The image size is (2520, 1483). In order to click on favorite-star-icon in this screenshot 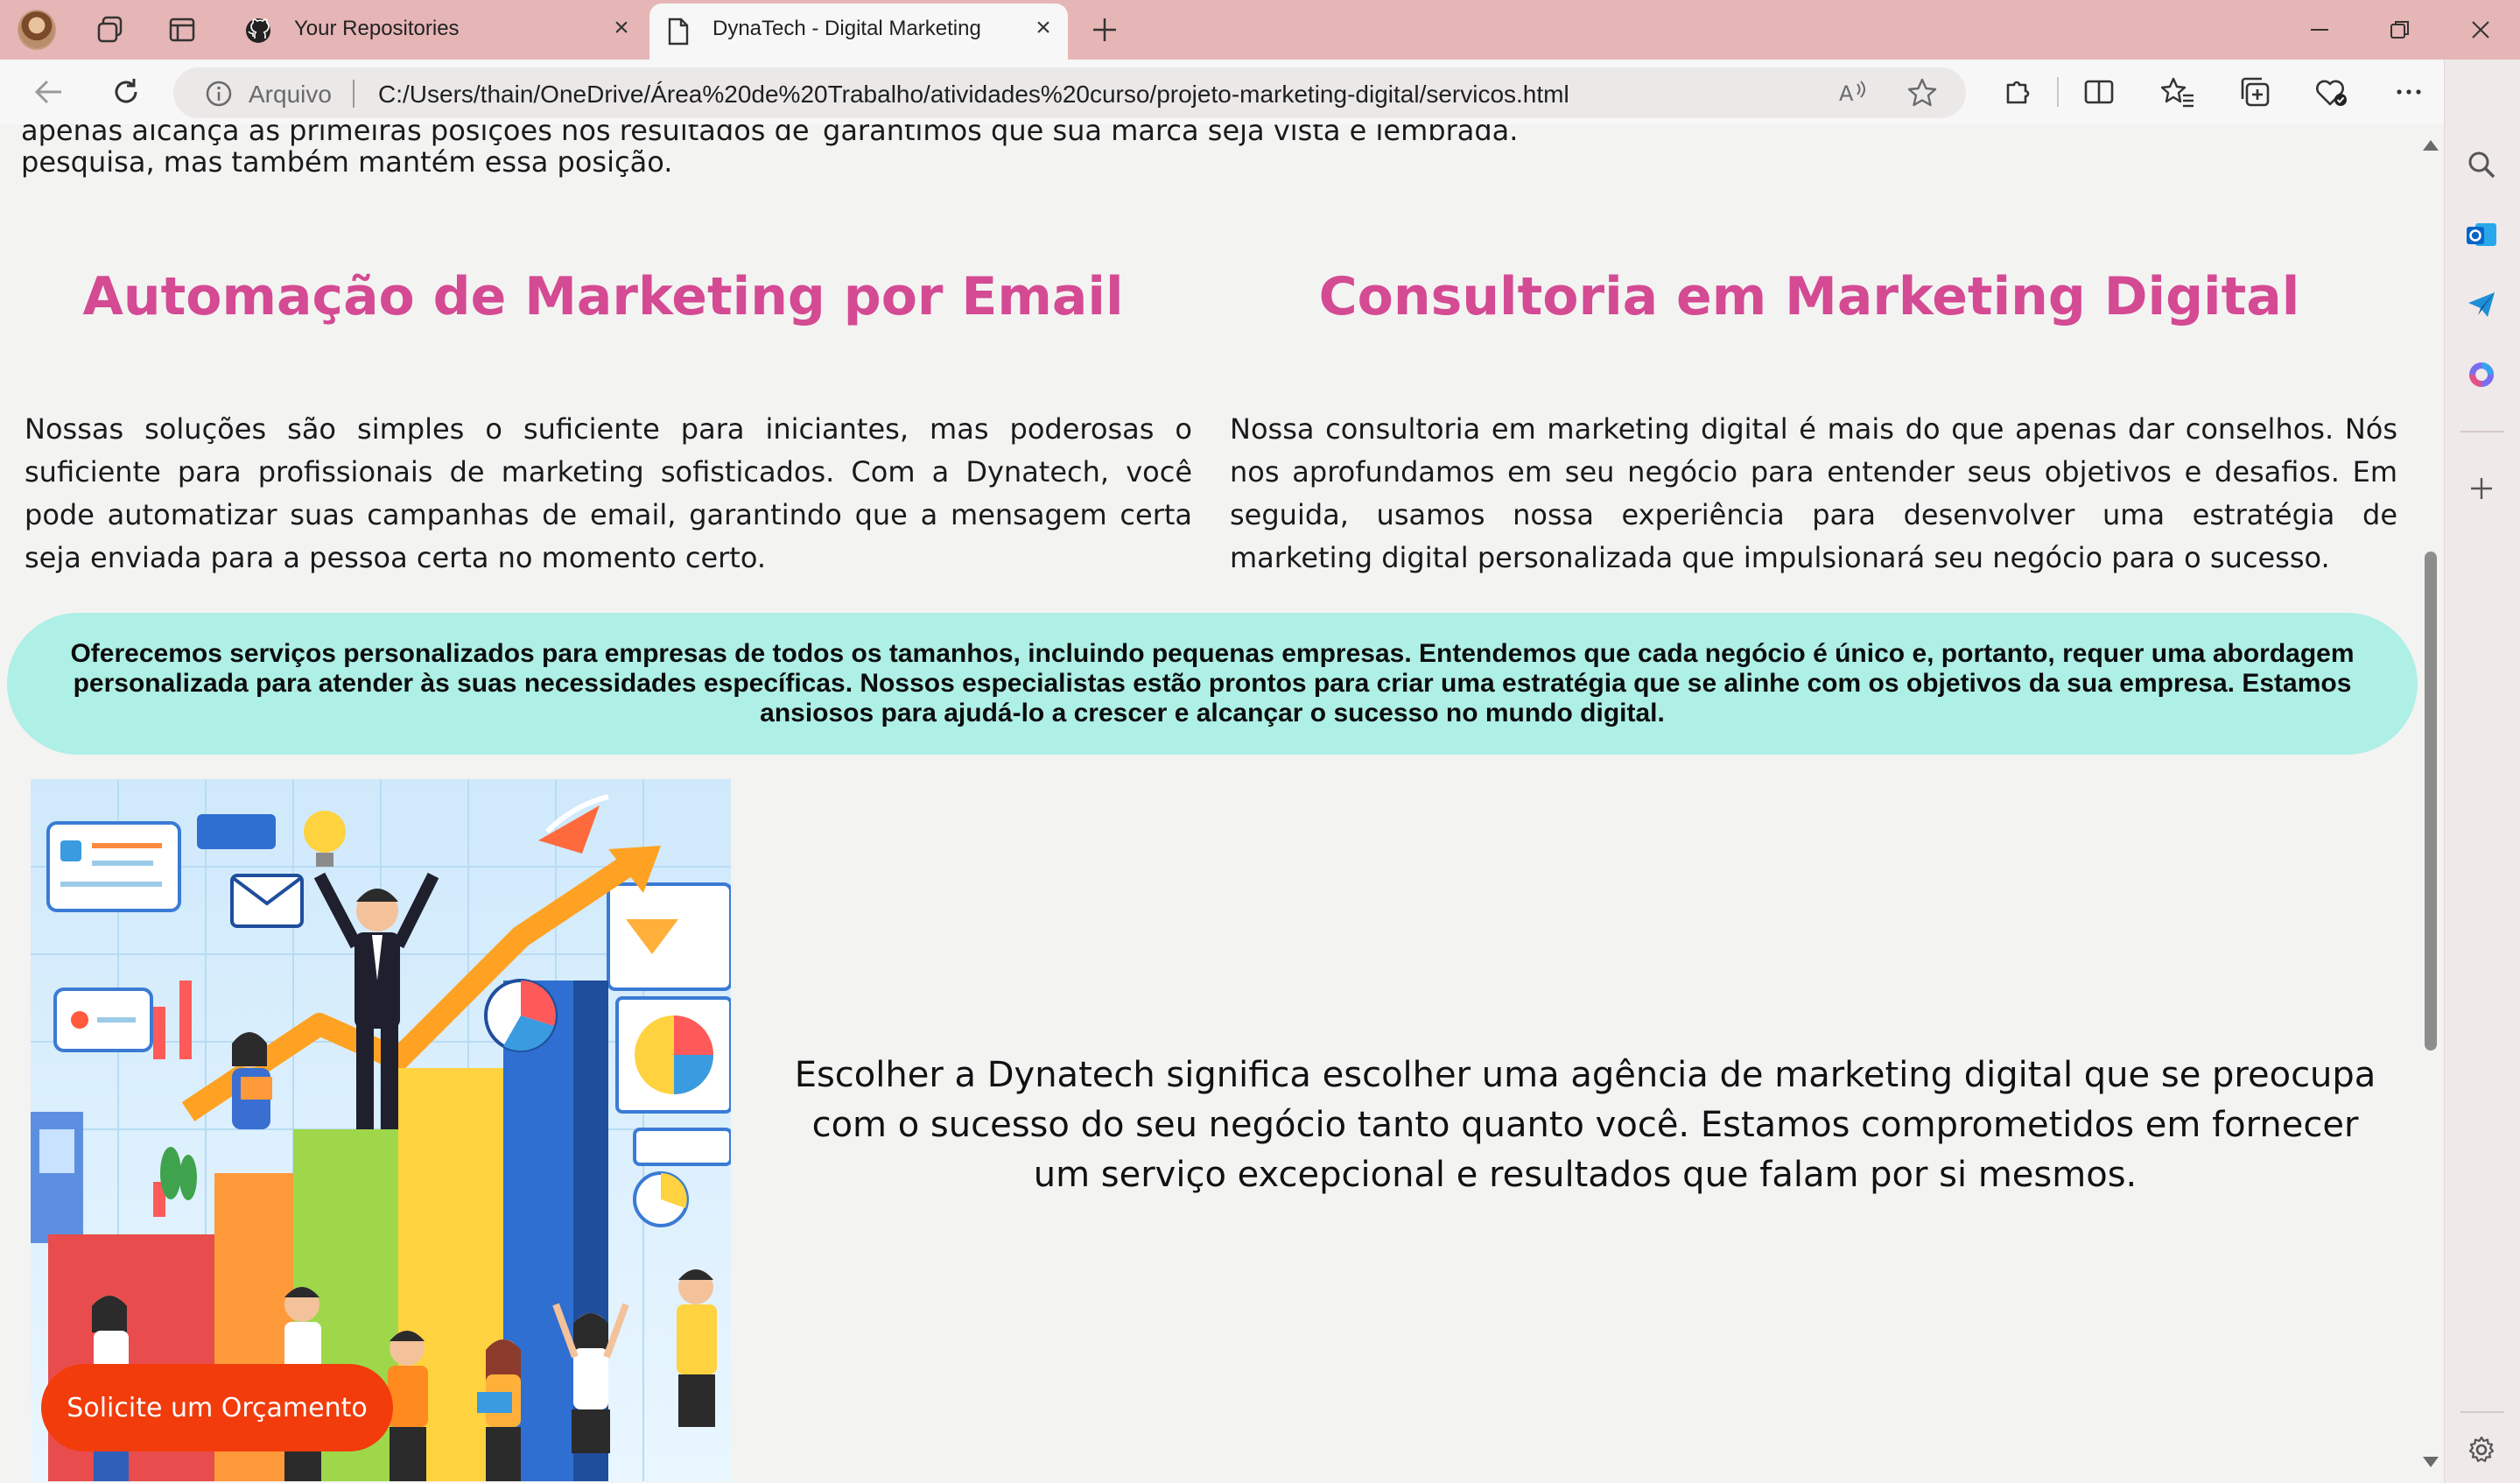, I will do `click(1922, 93)`.